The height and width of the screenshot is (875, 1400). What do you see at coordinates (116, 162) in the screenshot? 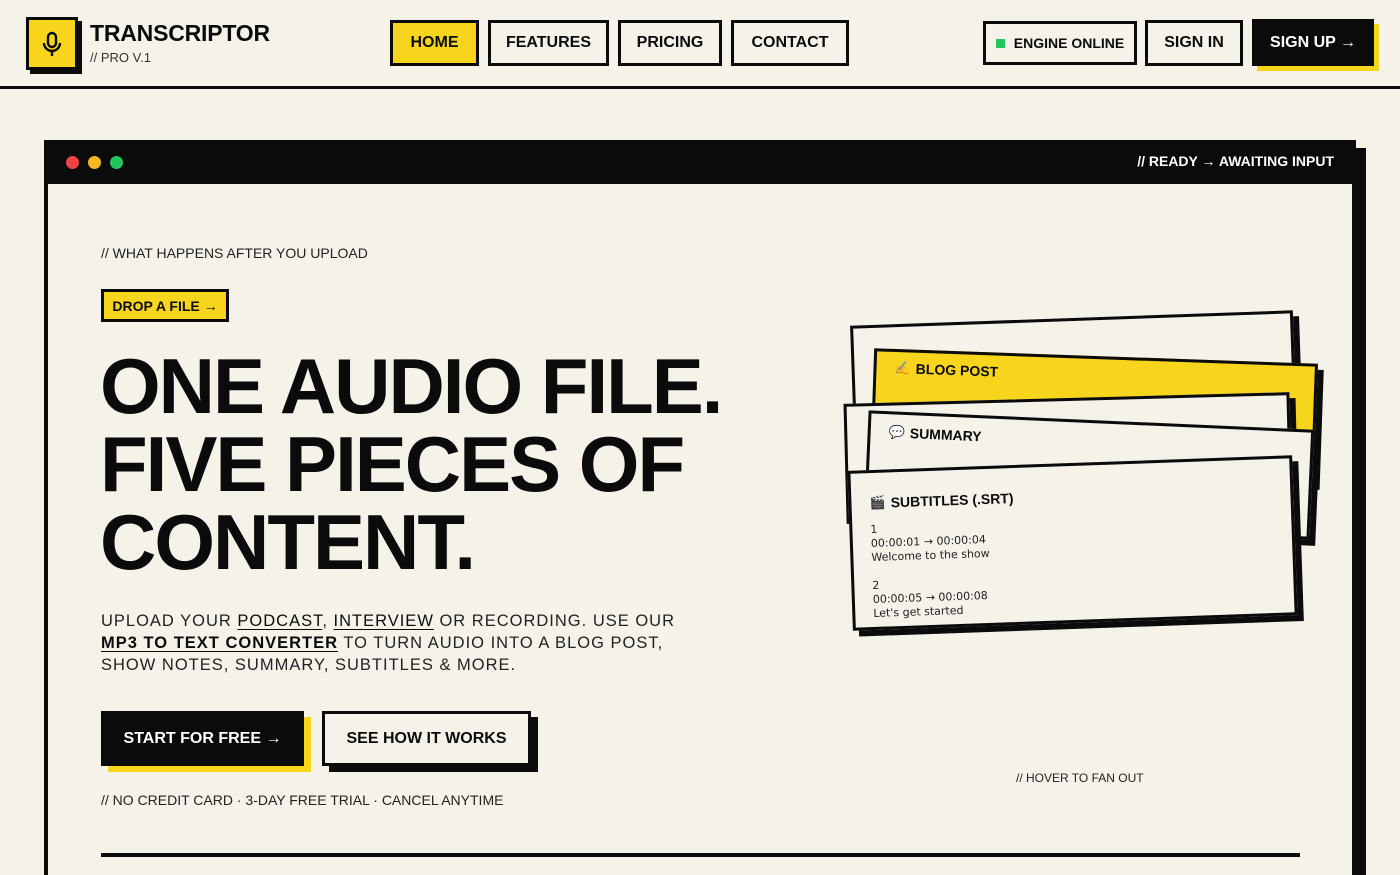
I see `window-maximize-dot` at bounding box center [116, 162].